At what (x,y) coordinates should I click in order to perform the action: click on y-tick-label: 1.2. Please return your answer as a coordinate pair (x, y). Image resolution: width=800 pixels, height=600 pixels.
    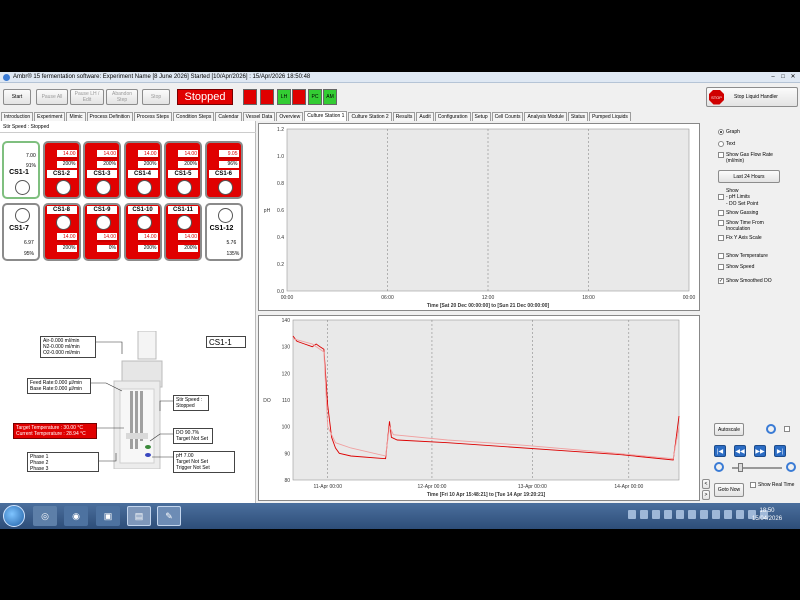
    Looking at the image, I should click on (280, 130).